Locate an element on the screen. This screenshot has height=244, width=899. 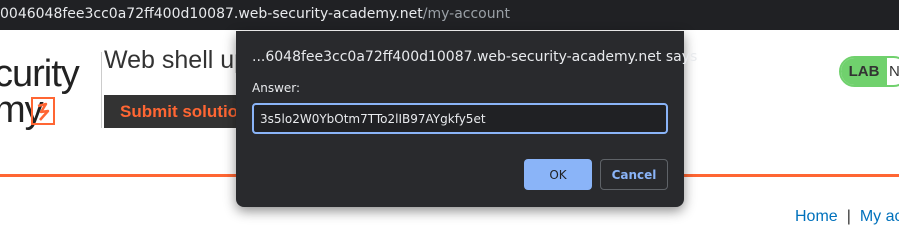
account-nav: Home | My ac is located at coordinates (847, 217).